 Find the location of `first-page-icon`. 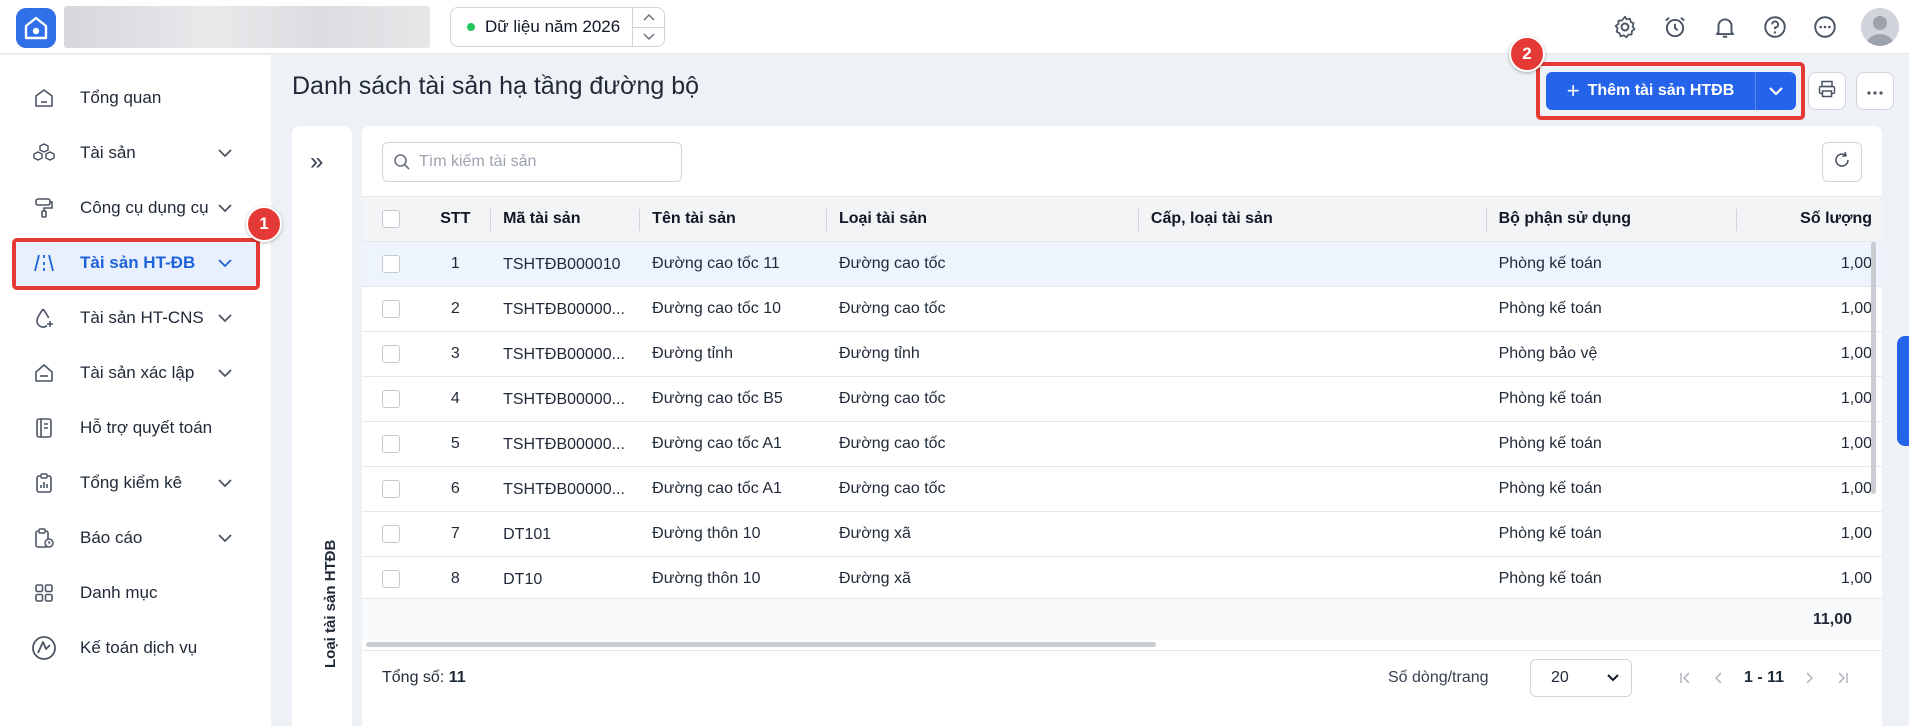

first-page-icon is located at coordinates (1685, 678).